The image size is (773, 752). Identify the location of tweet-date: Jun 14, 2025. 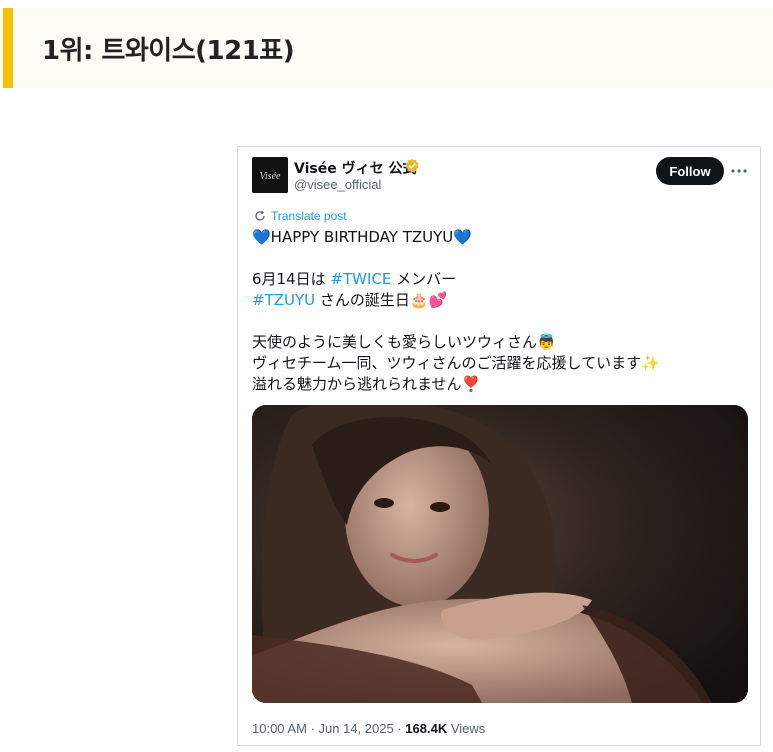
(356, 728).